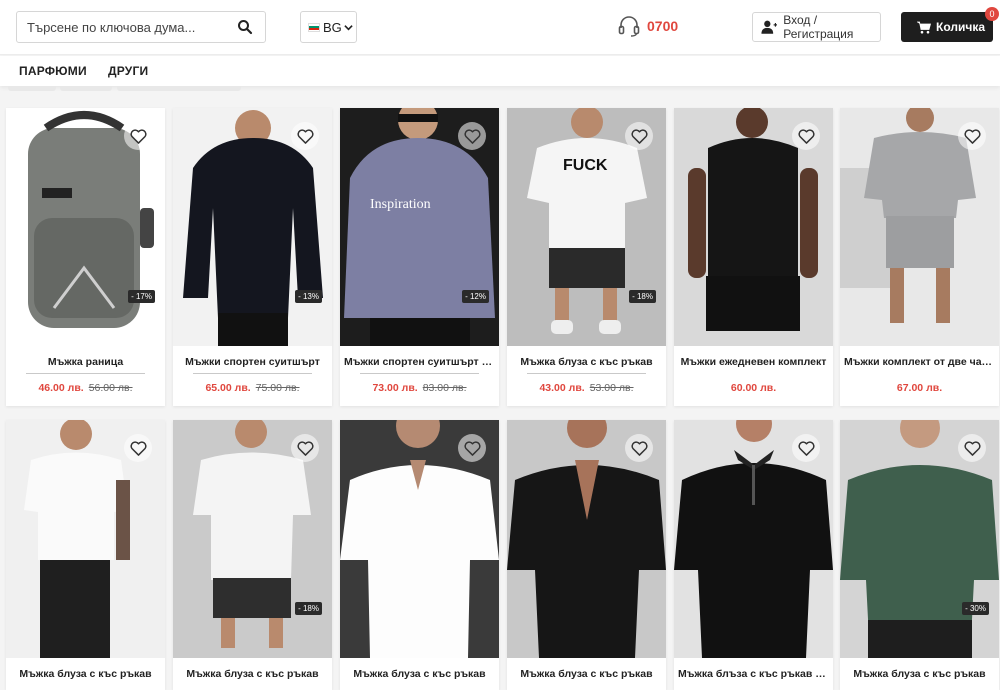  What do you see at coordinates (611, 388) in the screenshot?
I see `product-old-price: 53.00 лв.` at bounding box center [611, 388].